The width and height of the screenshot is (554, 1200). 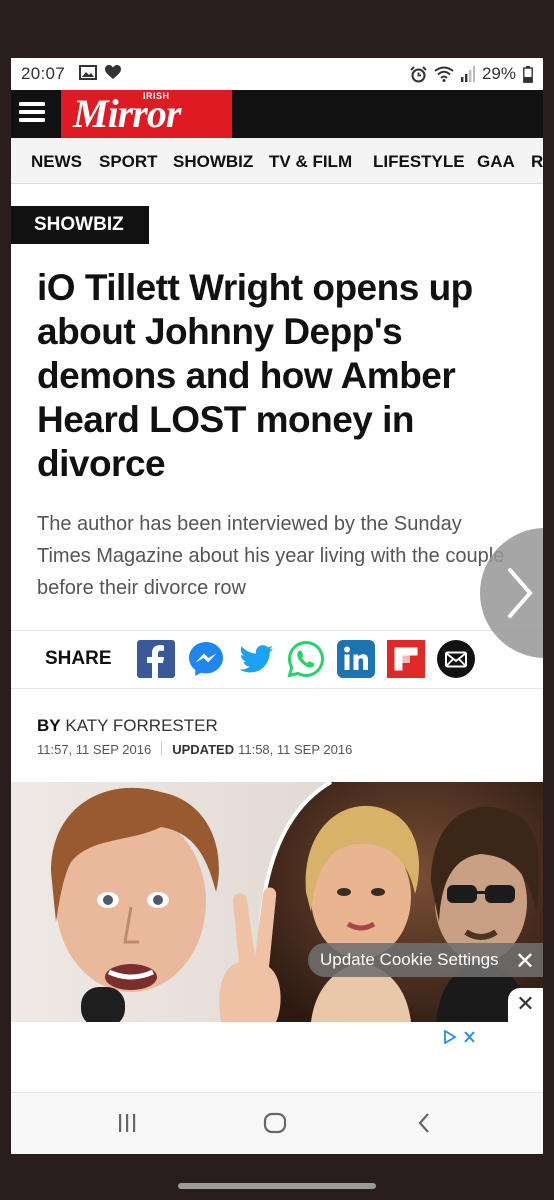 I want to click on facebook-icon, so click(x=156, y=659).